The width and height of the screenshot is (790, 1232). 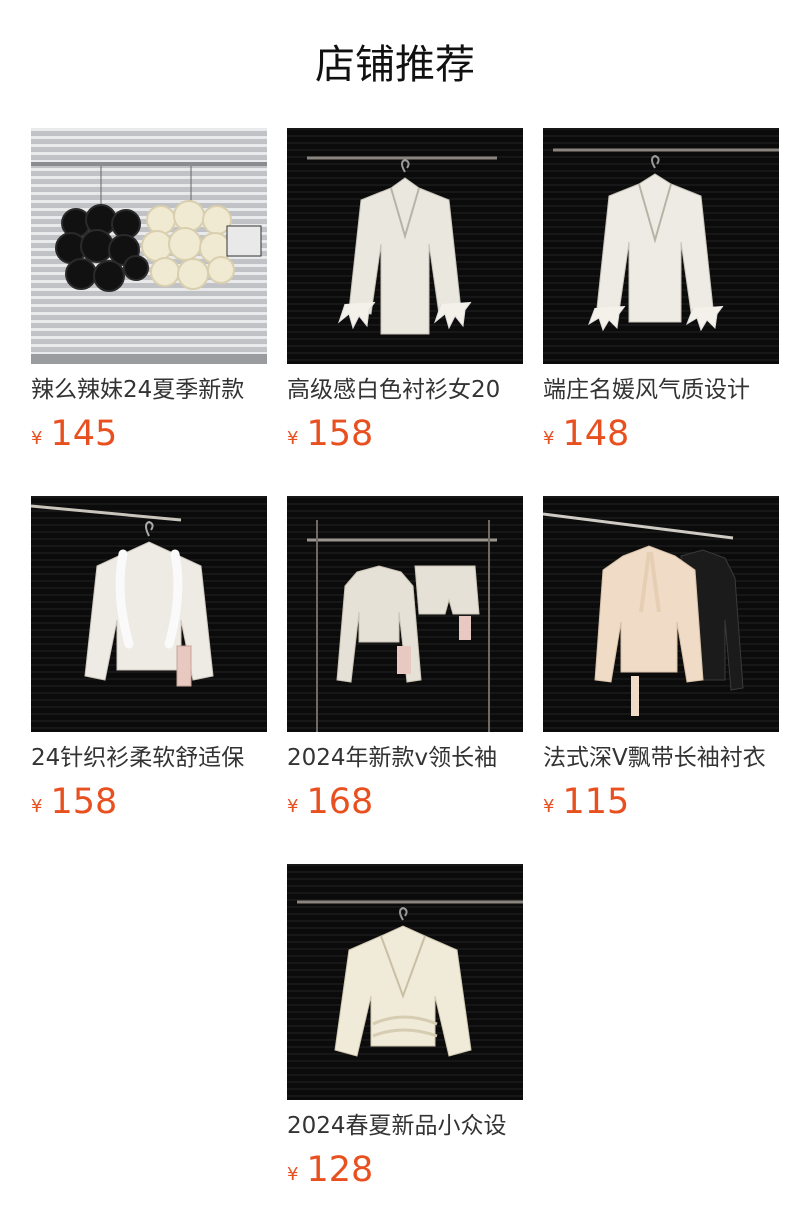 I want to click on product-name: 2024年新款v领长袖, so click(x=405, y=758).